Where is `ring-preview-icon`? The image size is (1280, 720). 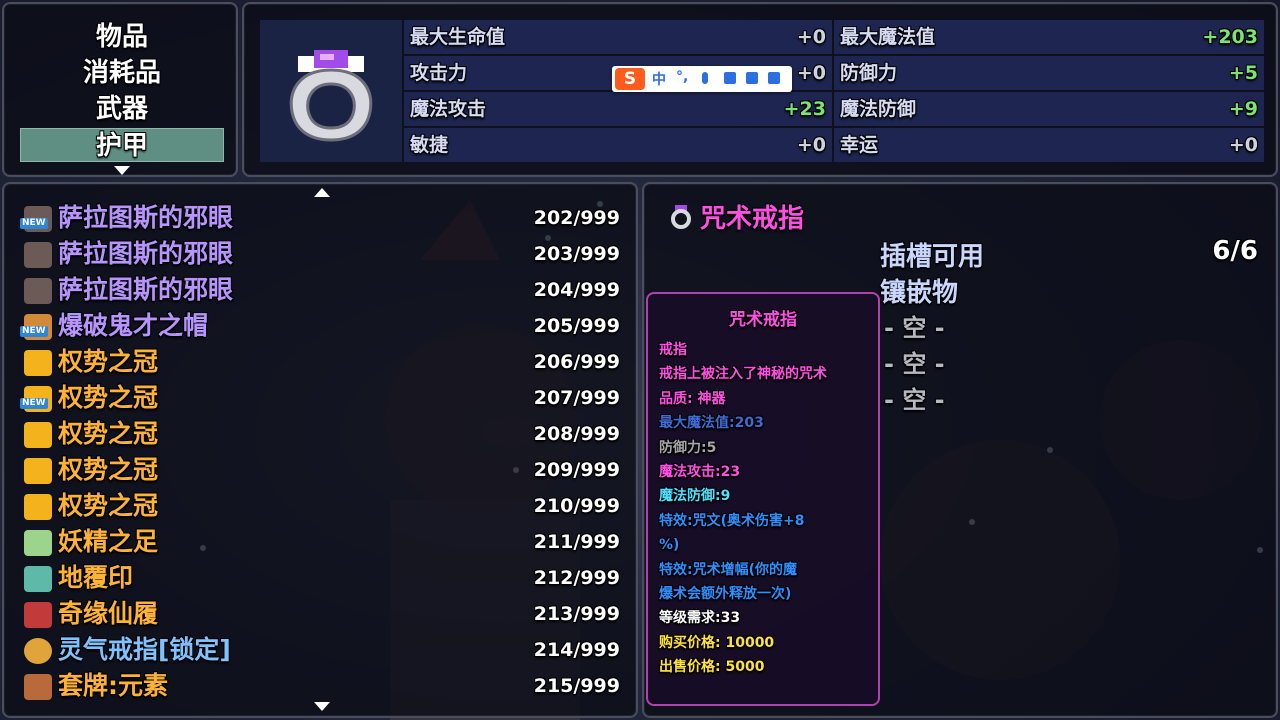 ring-preview-icon is located at coordinates (331, 96).